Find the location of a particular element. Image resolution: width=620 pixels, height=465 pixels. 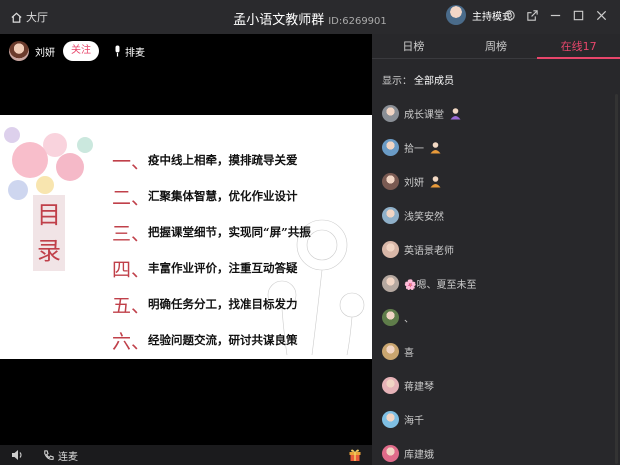

toc-number: 四、 is located at coordinates (131, 269).